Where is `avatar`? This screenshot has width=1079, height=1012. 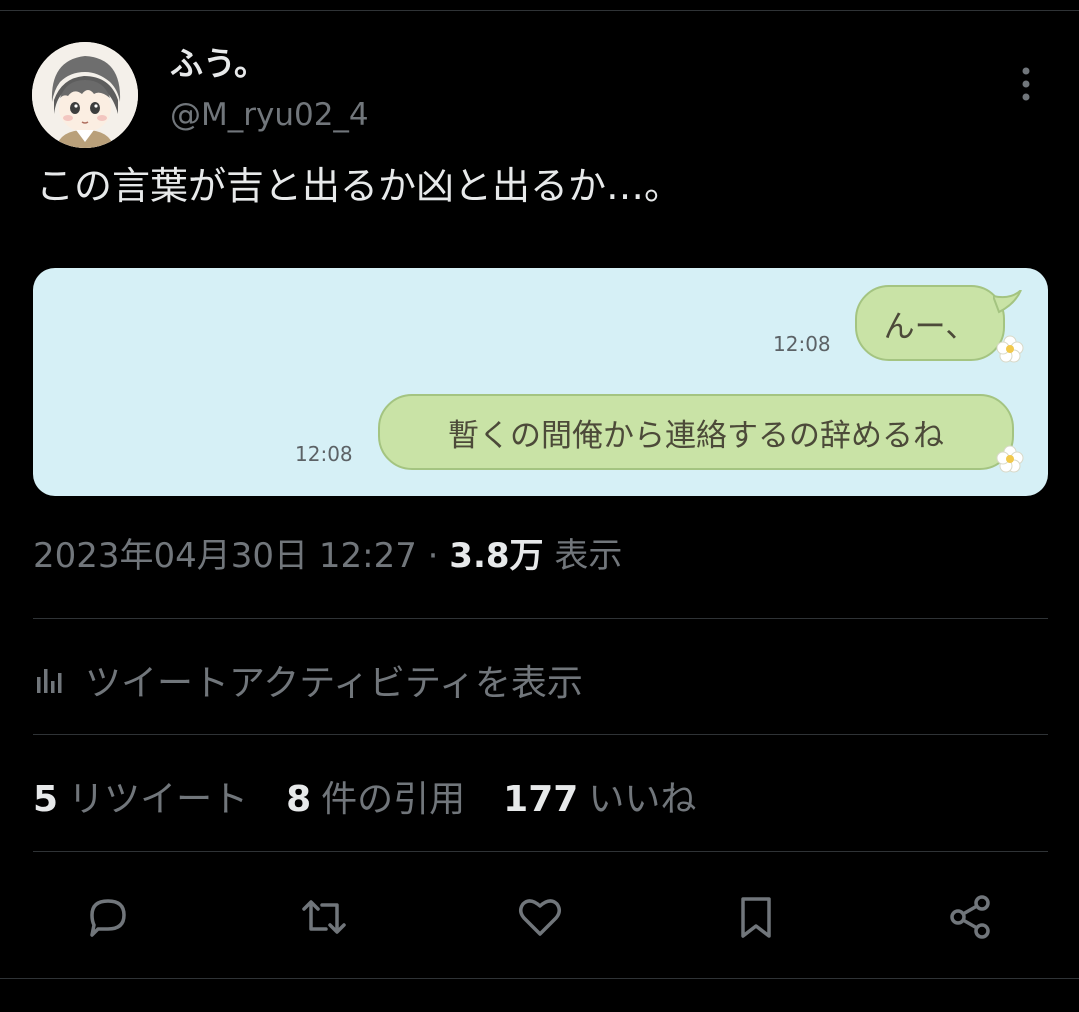
avatar is located at coordinates (85, 95).